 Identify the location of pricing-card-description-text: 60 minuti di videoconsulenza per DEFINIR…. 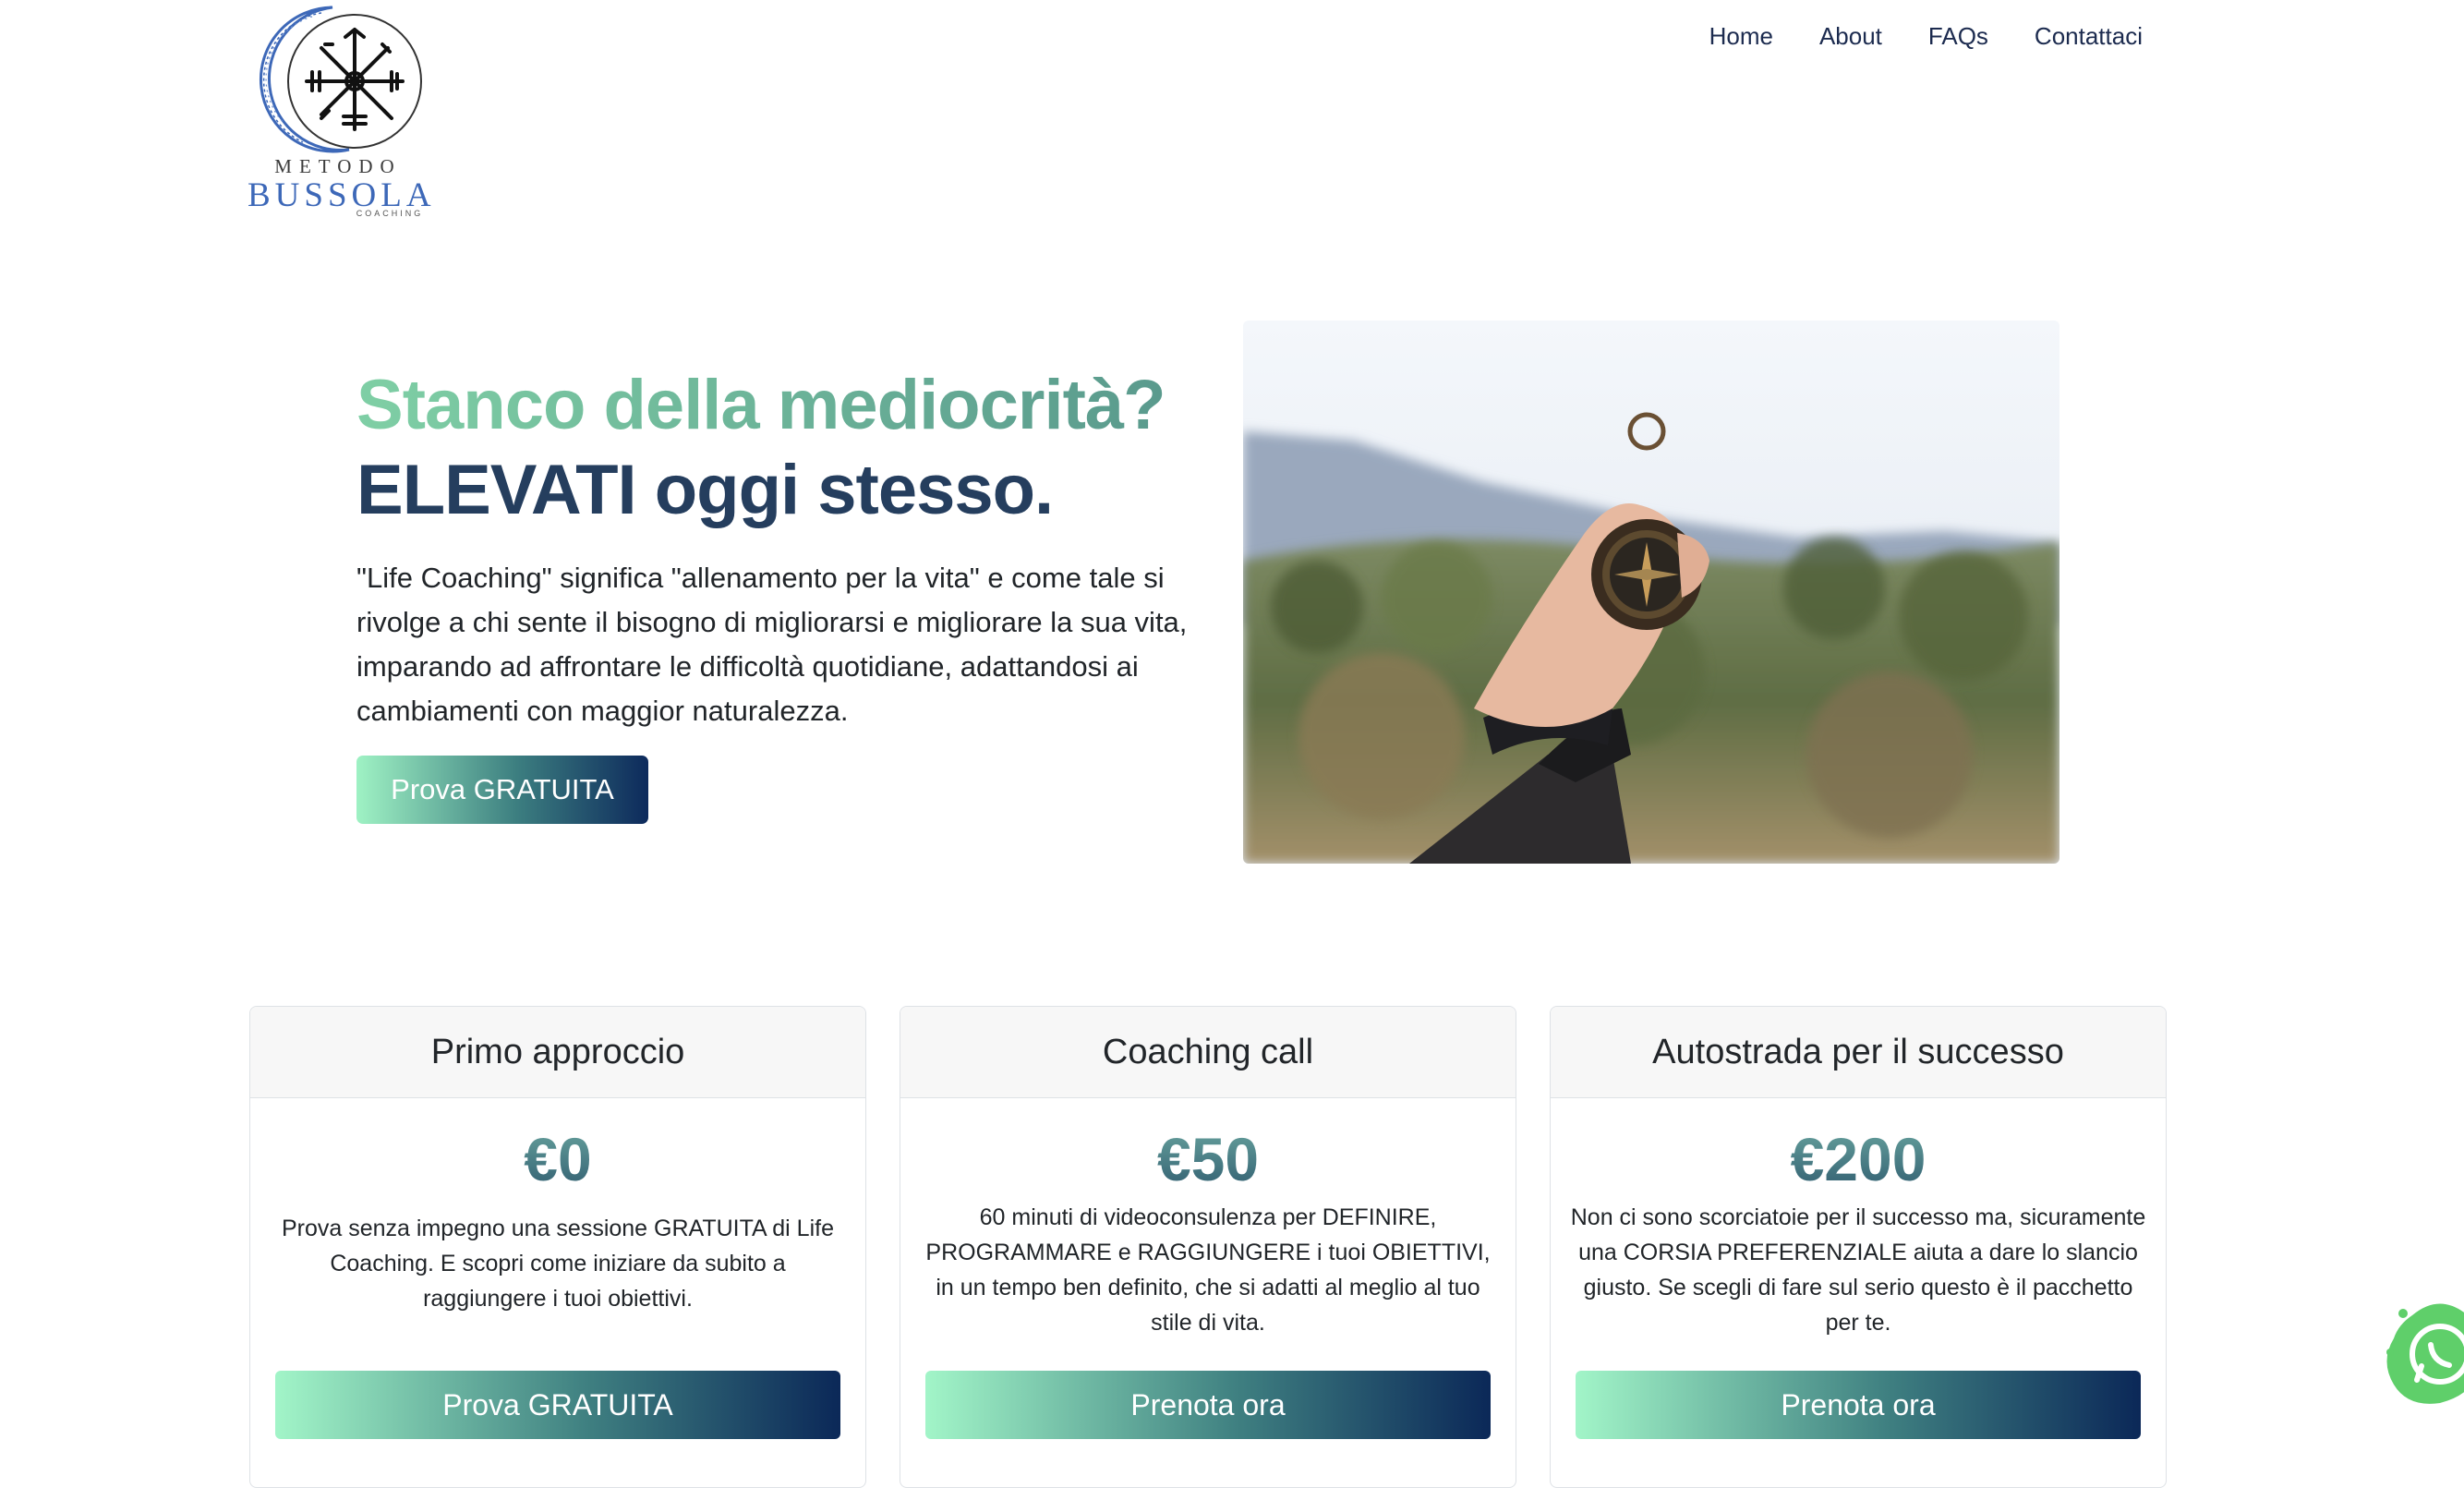
(1208, 1270).